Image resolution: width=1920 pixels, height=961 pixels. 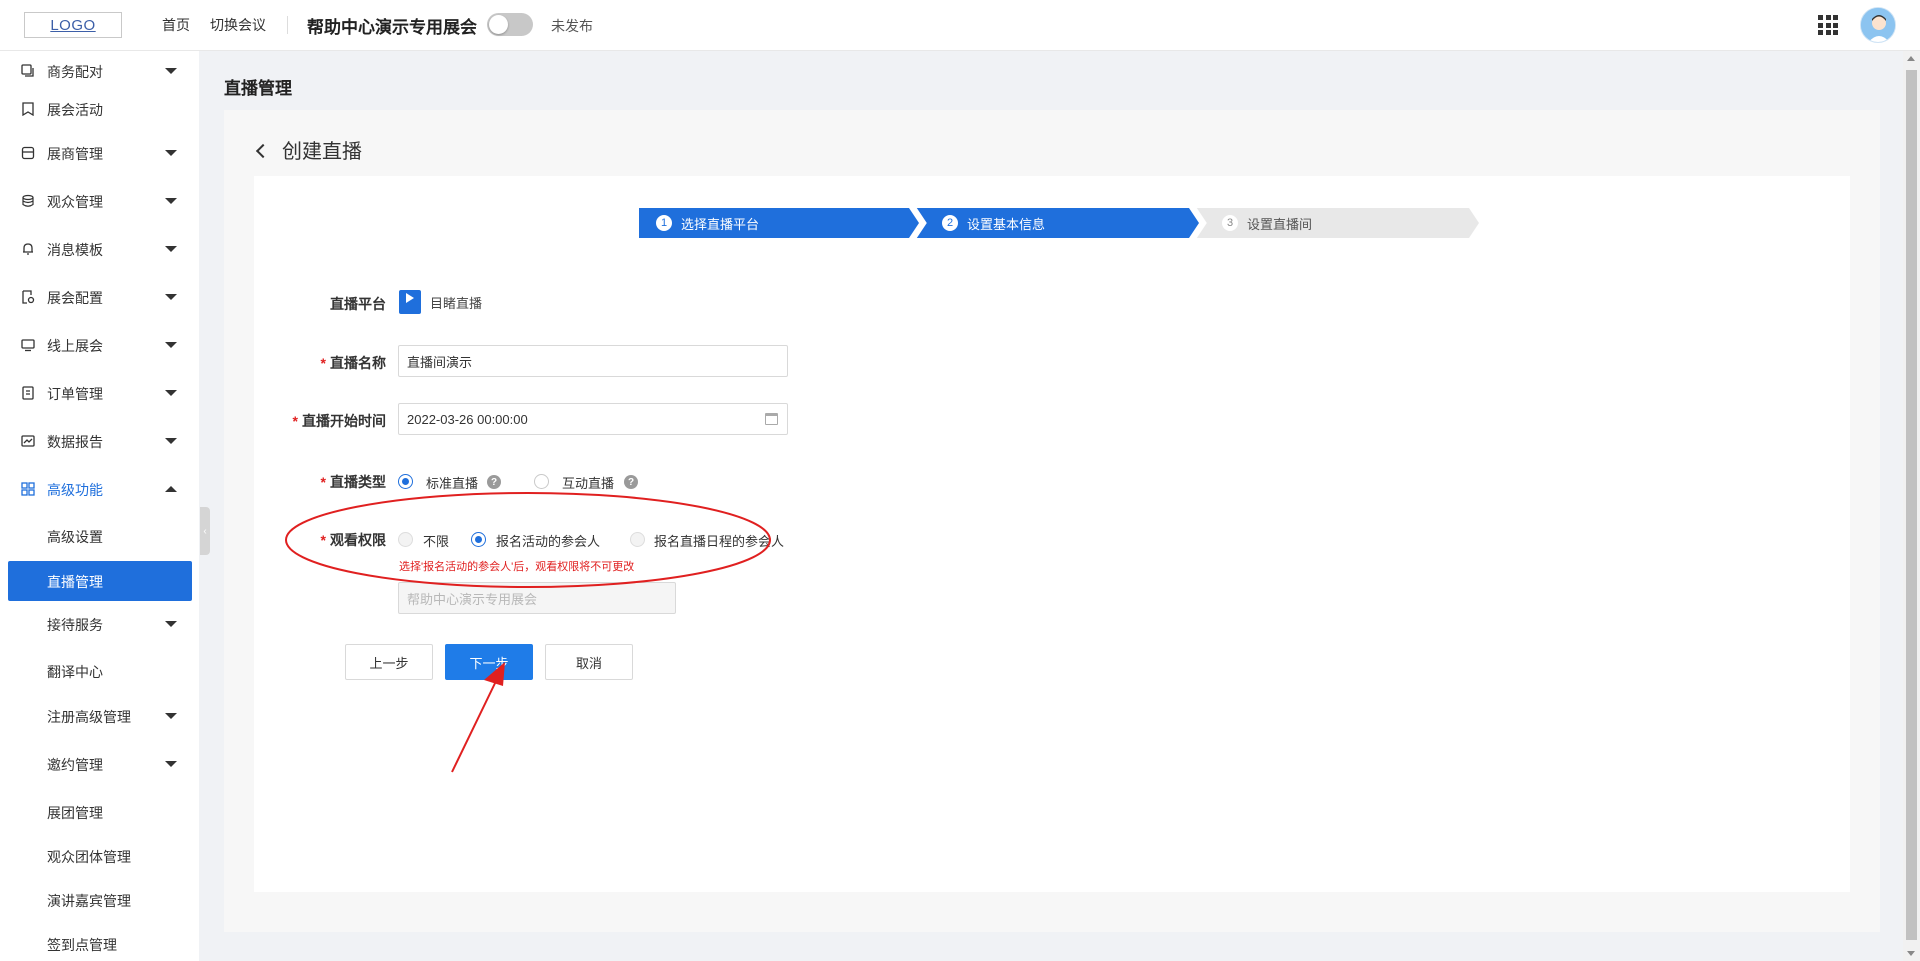 I want to click on sidebar-item-label: 商务配对, so click(x=75, y=72).